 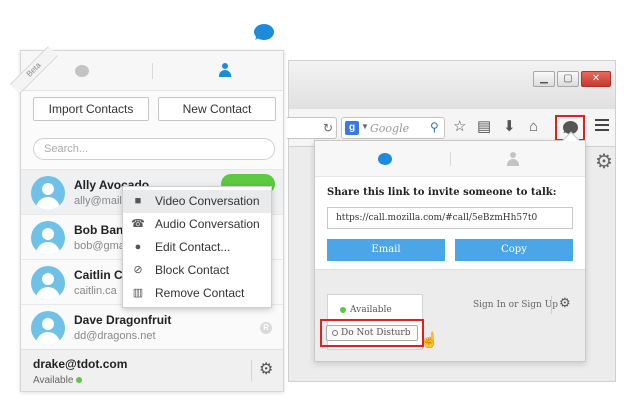 I want to click on user-email: drake@tdot.com, so click(x=80, y=364).